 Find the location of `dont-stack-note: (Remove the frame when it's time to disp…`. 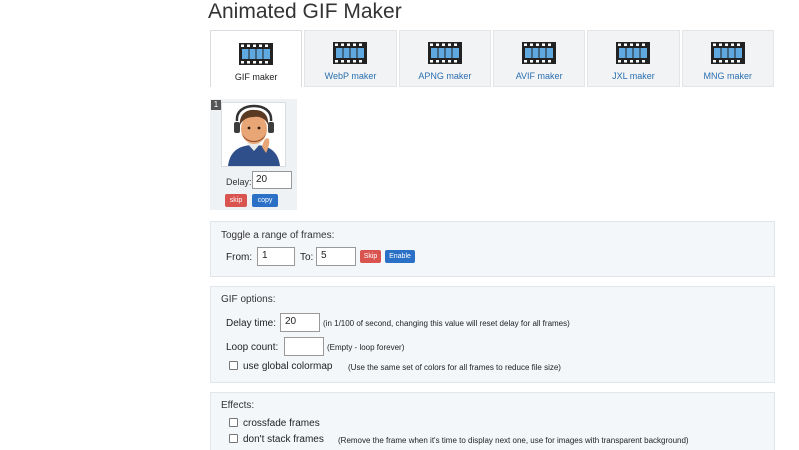

dont-stack-note: (Remove the frame when it's time to disp… is located at coordinates (513, 440).